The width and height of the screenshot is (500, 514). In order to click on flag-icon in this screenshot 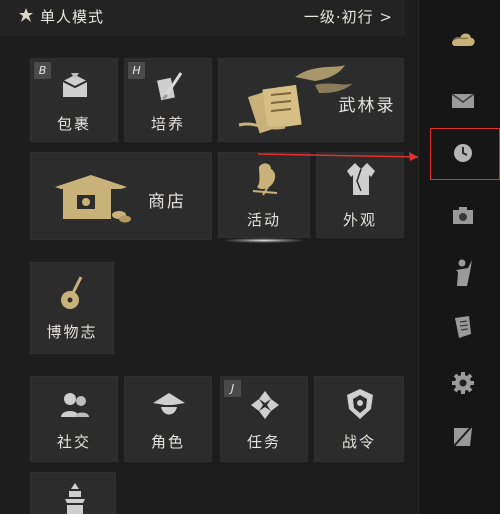, I will do `click(463, 436)`.